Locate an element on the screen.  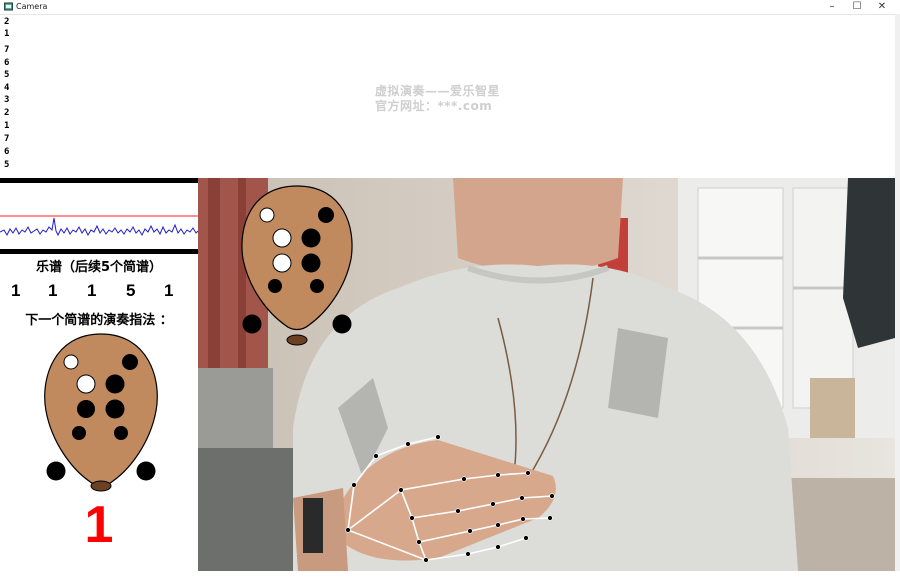
watermark-line-2: 官方网址：***.com is located at coordinates (434, 106).